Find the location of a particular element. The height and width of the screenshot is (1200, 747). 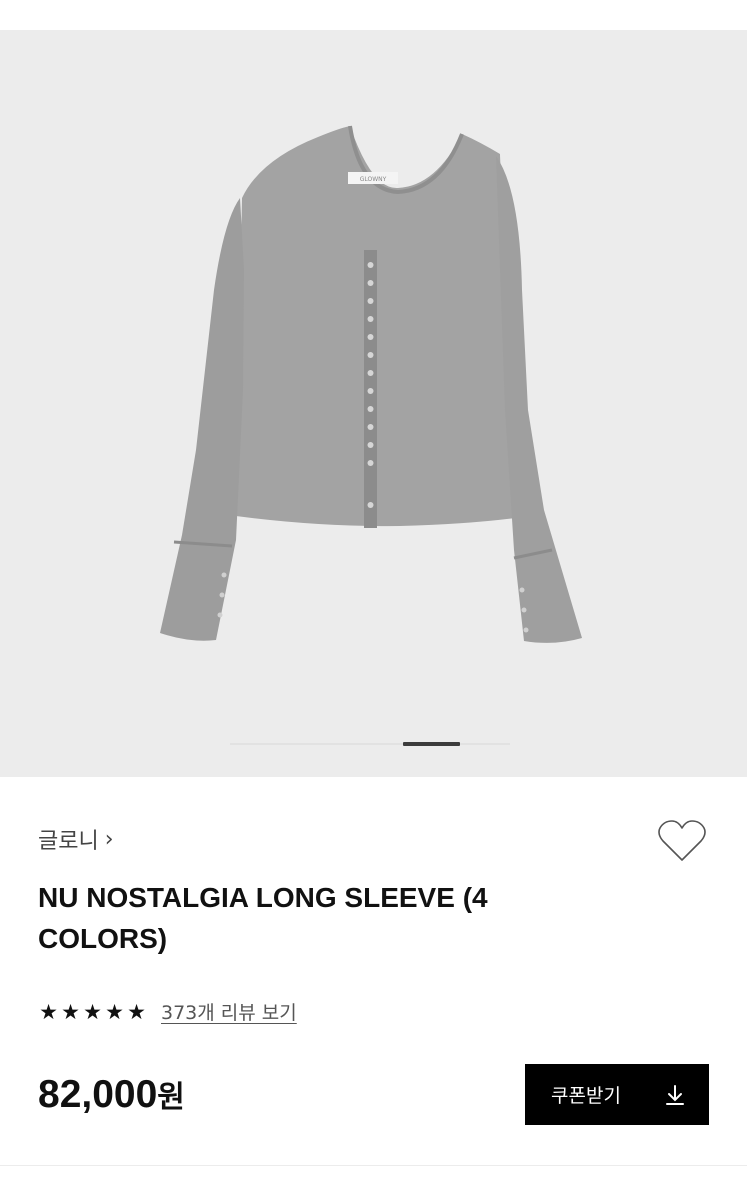

rating-row: ★ ★ ★ ★ ★ 373개 리뷰 보기 is located at coordinates (167, 1011).